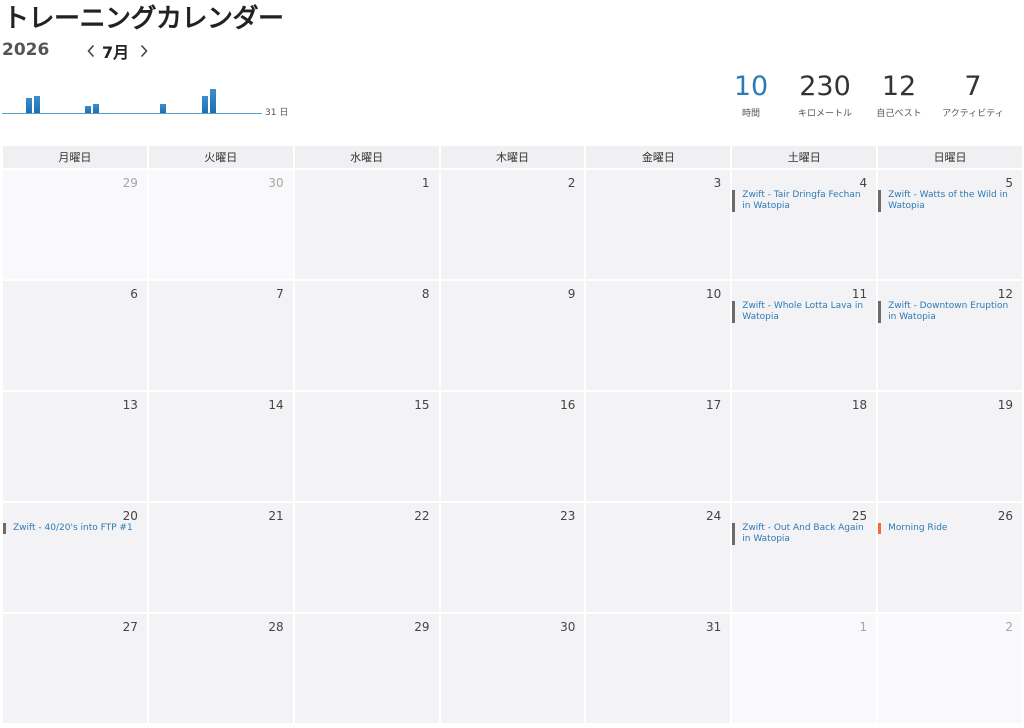 This screenshot has width=1024, height=728. Describe the element at coordinates (1005, 294) in the screenshot. I see `day-number: 12` at that location.